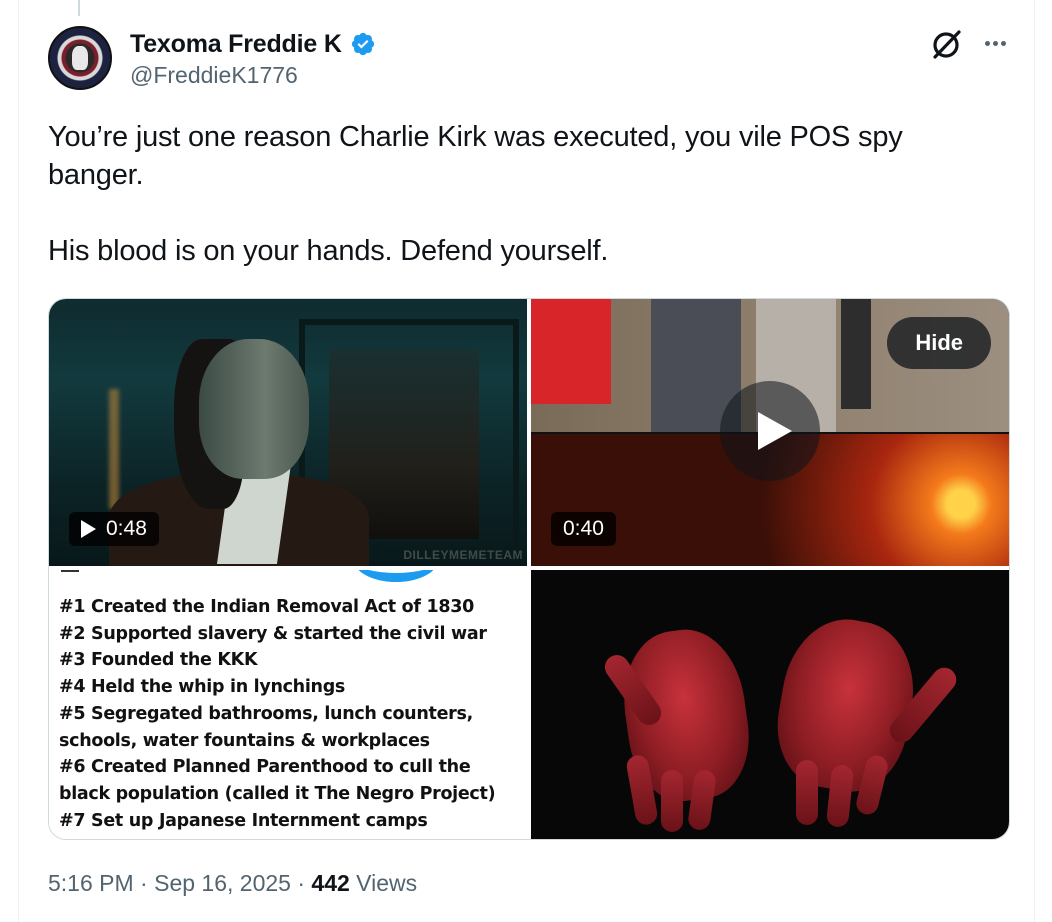  I want to click on list-item: #5 Segregated bathrooms, lunch counters,, so click(266, 713).